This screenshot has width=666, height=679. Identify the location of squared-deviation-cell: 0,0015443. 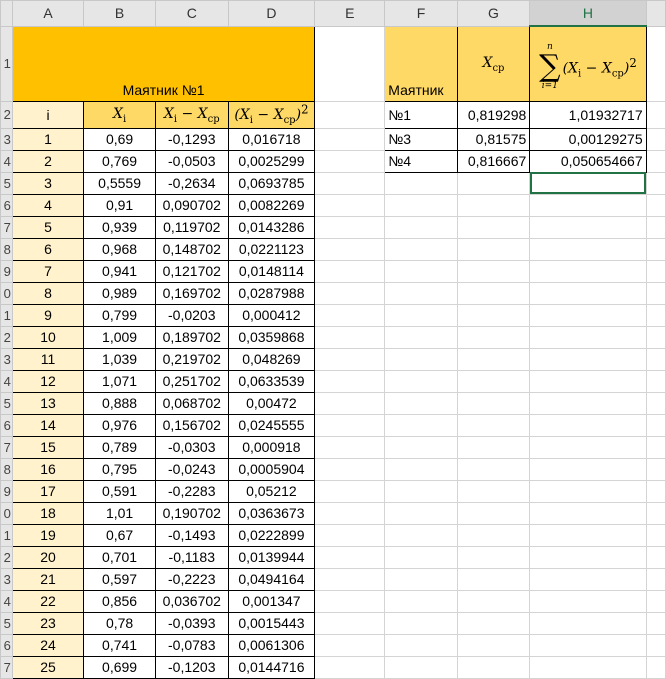
(271, 623).